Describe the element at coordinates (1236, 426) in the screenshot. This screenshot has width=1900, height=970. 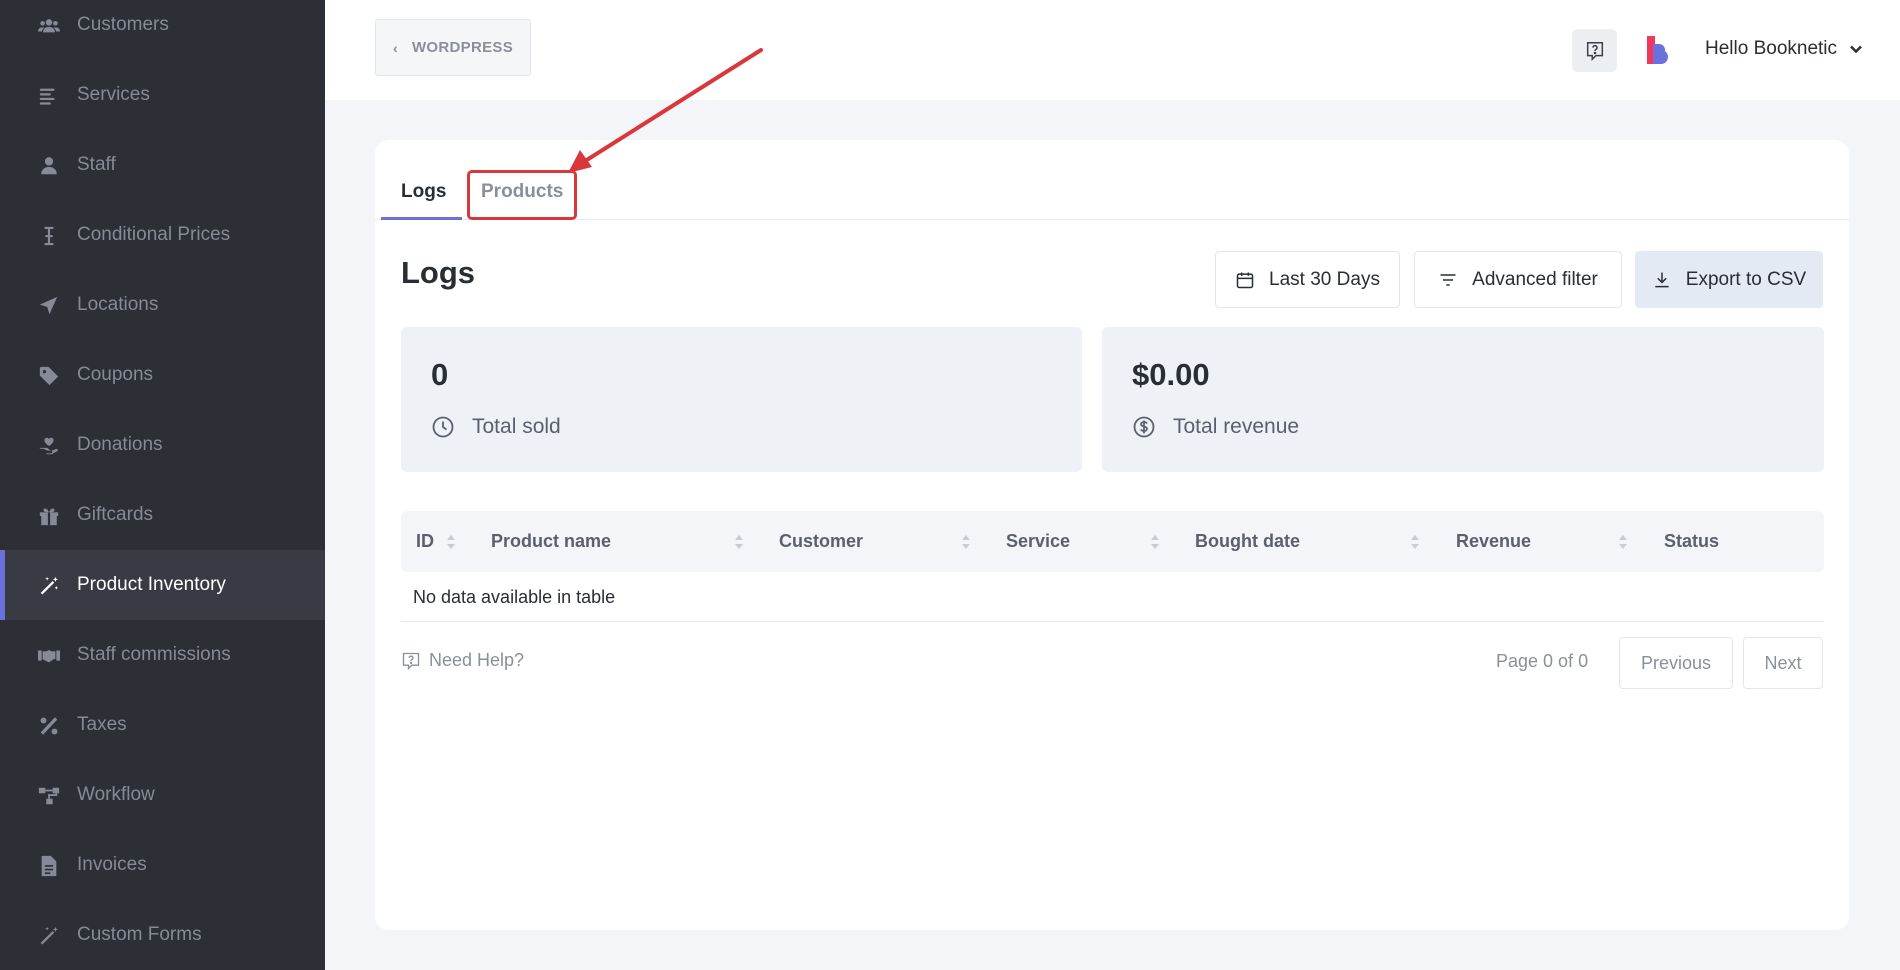
I see `total-revenue-label: Total revenue` at that location.